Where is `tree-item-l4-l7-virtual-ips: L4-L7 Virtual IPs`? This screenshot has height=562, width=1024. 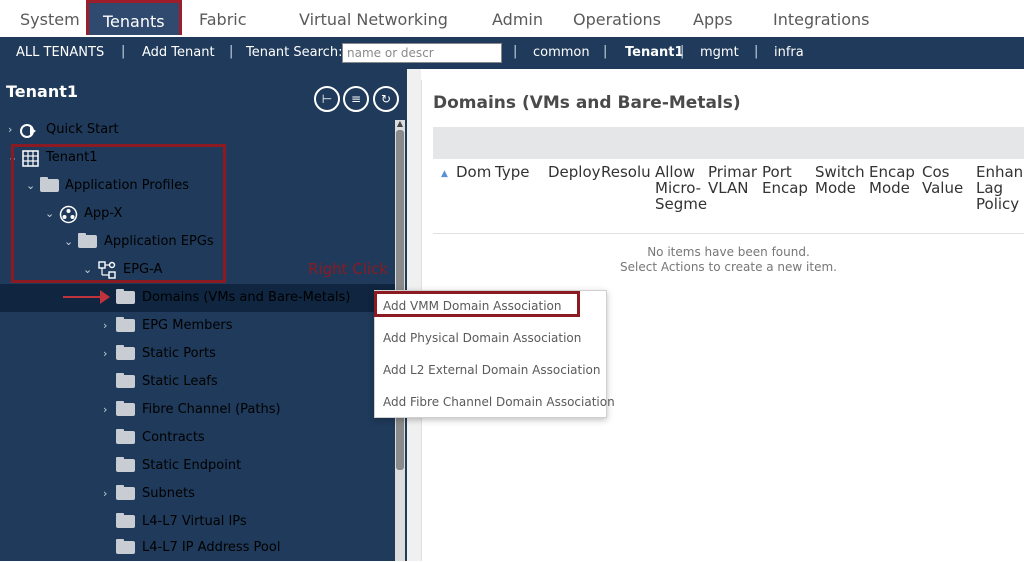
tree-item-l4-l7-virtual-ips: L4-L7 Virtual IPs is located at coordinates (185, 522).